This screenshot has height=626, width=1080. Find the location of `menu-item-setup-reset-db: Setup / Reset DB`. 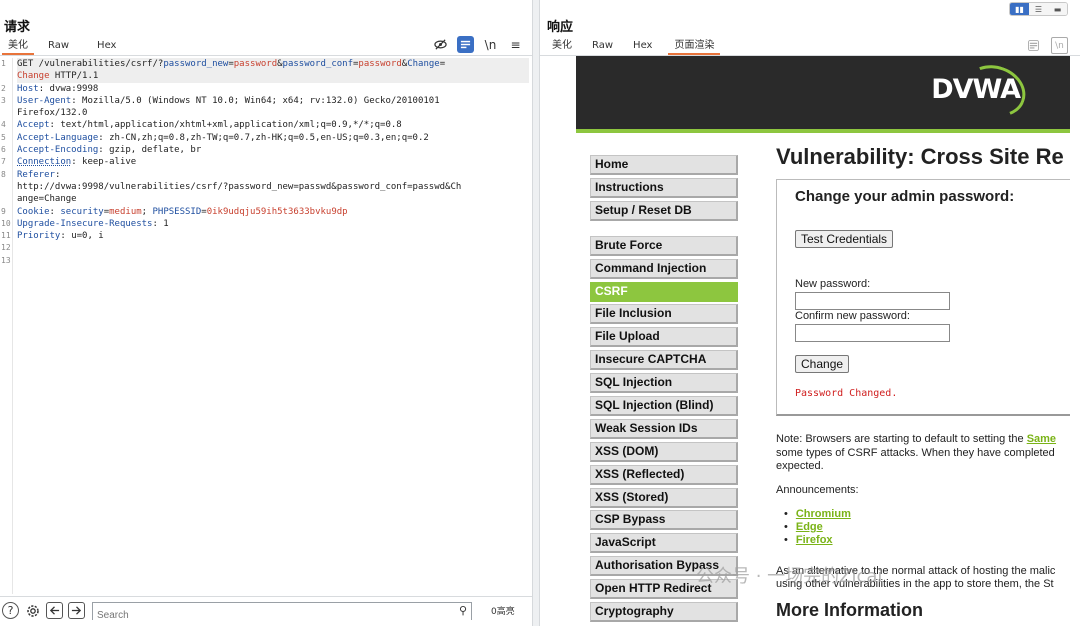

menu-item-setup-reset-db: Setup / Reset DB is located at coordinates (664, 210).